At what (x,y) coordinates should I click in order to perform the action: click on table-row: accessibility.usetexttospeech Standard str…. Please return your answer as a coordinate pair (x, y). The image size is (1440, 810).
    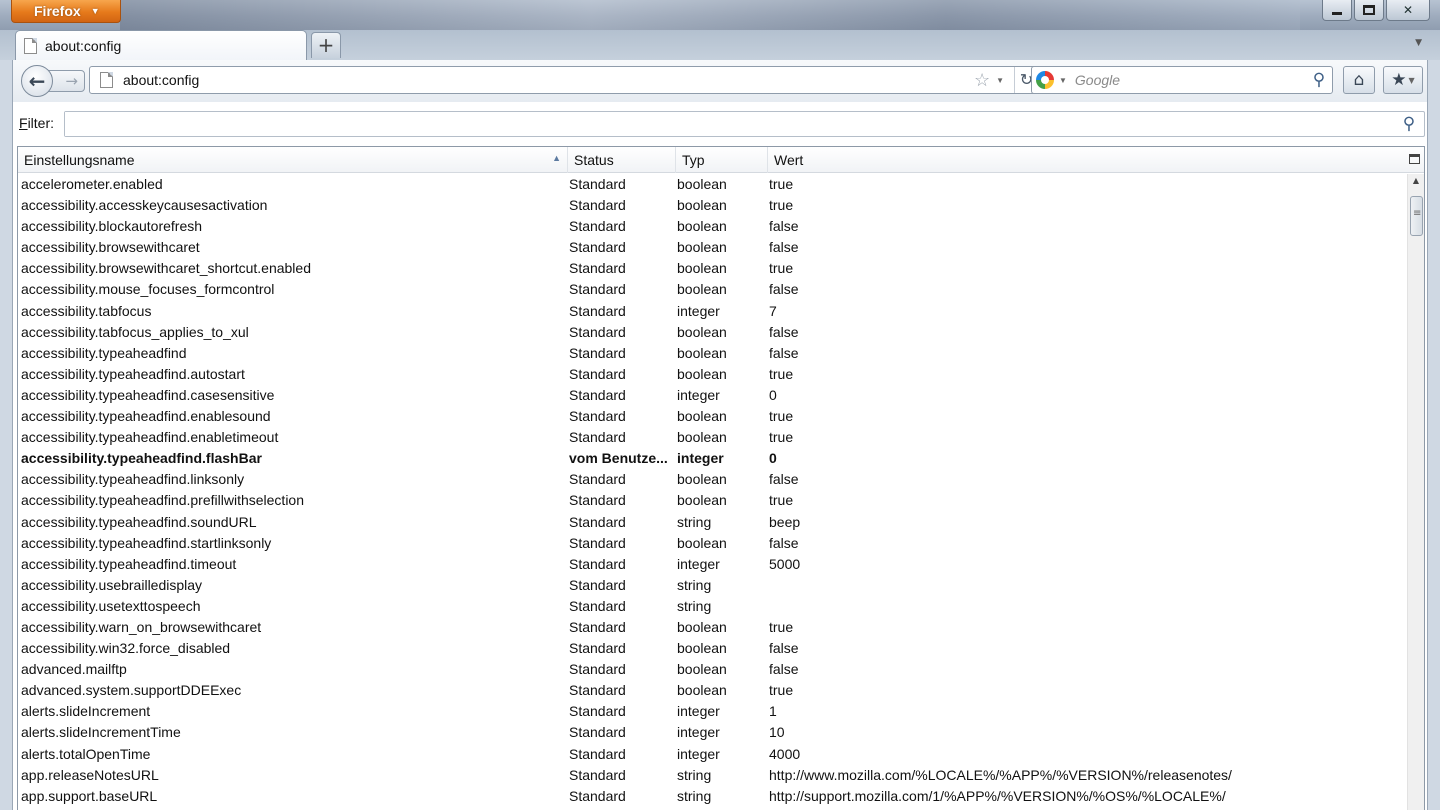
    Looking at the image, I should click on (713, 606).